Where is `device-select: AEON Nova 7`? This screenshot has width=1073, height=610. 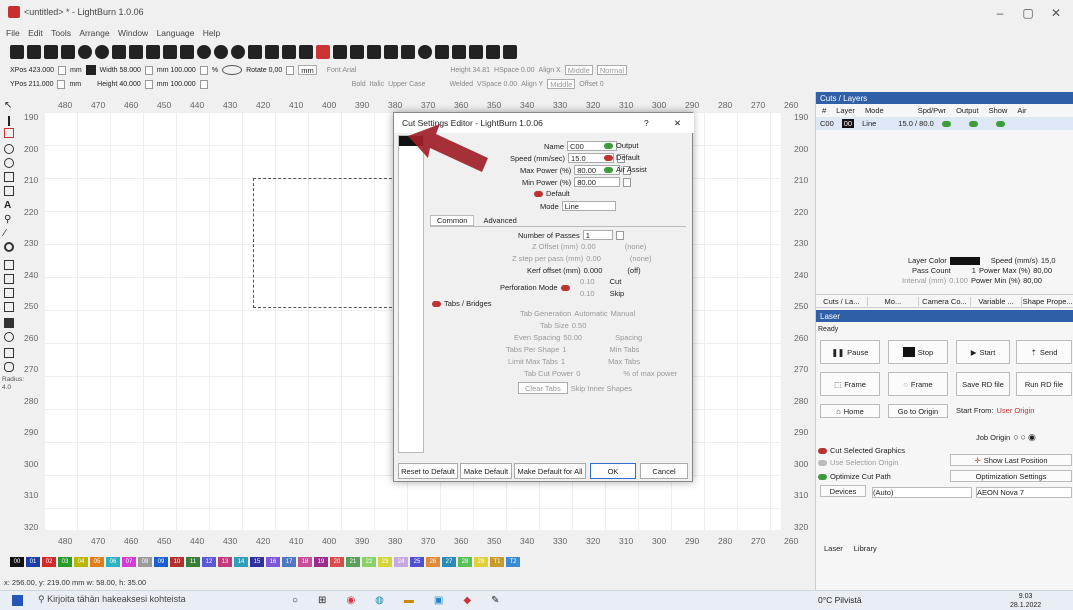
device-select: AEON Nova 7 is located at coordinates (1000, 492).